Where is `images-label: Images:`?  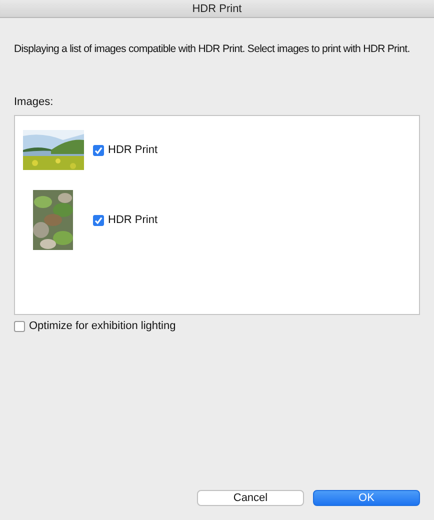
images-label: Images: is located at coordinates (34, 102).